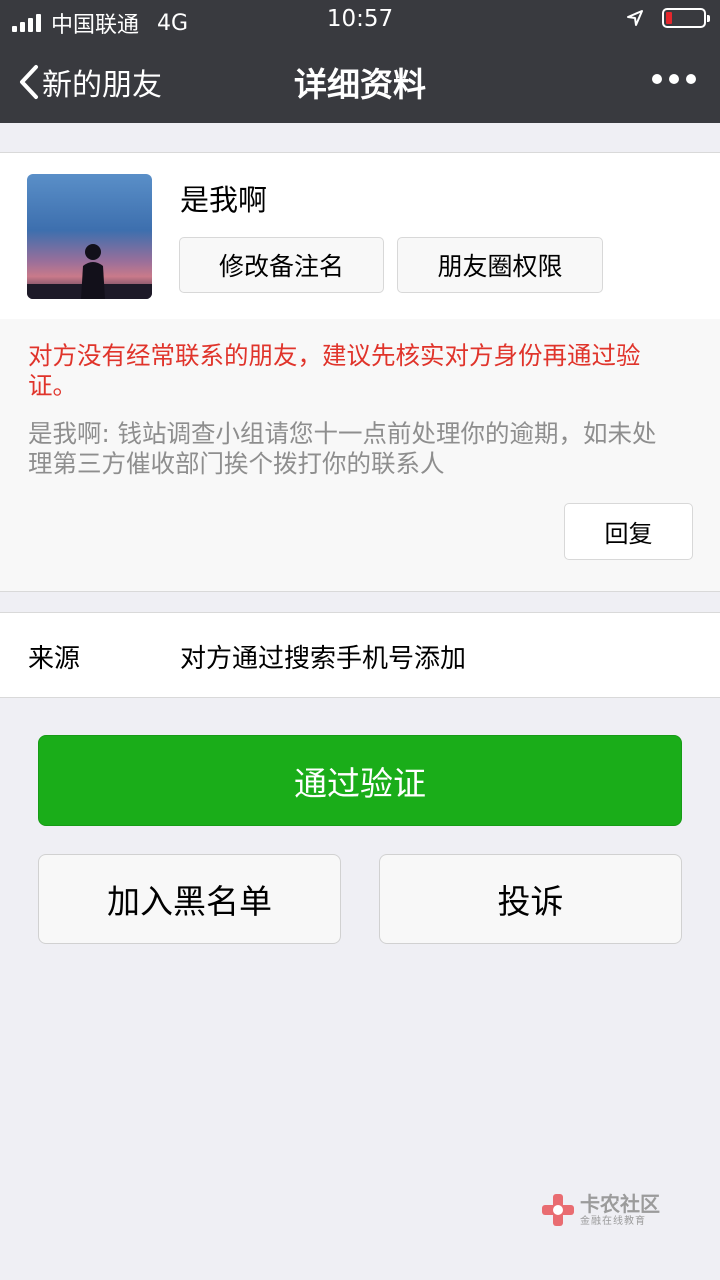 The width and height of the screenshot is (720, 1280). I want to click on source-value: 对方通过搜索手机号添加, so click(323, 659).